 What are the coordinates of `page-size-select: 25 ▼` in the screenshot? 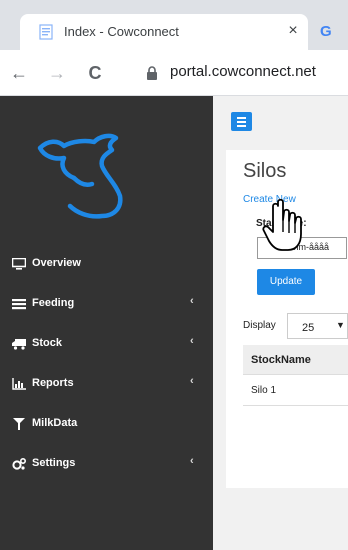 It's located at (317, 326).